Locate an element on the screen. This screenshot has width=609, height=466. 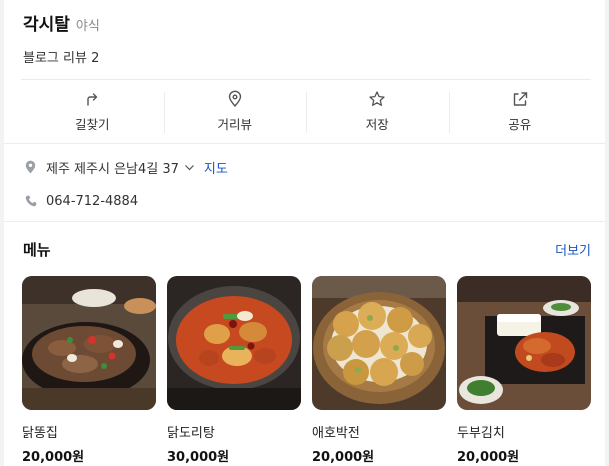
menu-item: 닭똥집 20,000원 is located at coordinates (89, 370).